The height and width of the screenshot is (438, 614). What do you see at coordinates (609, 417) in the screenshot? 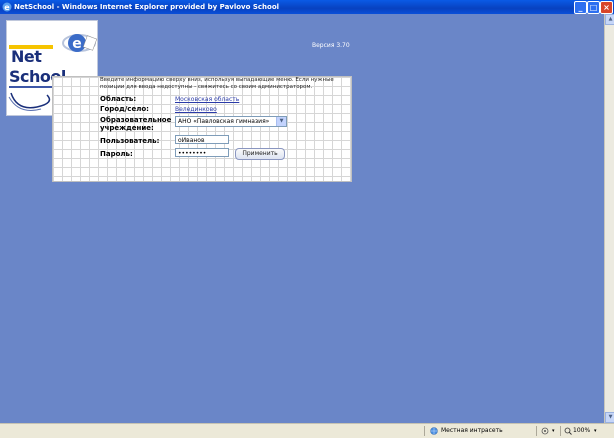
I see `scroll-down-icon: ▼` at bounding box center [609, 417].